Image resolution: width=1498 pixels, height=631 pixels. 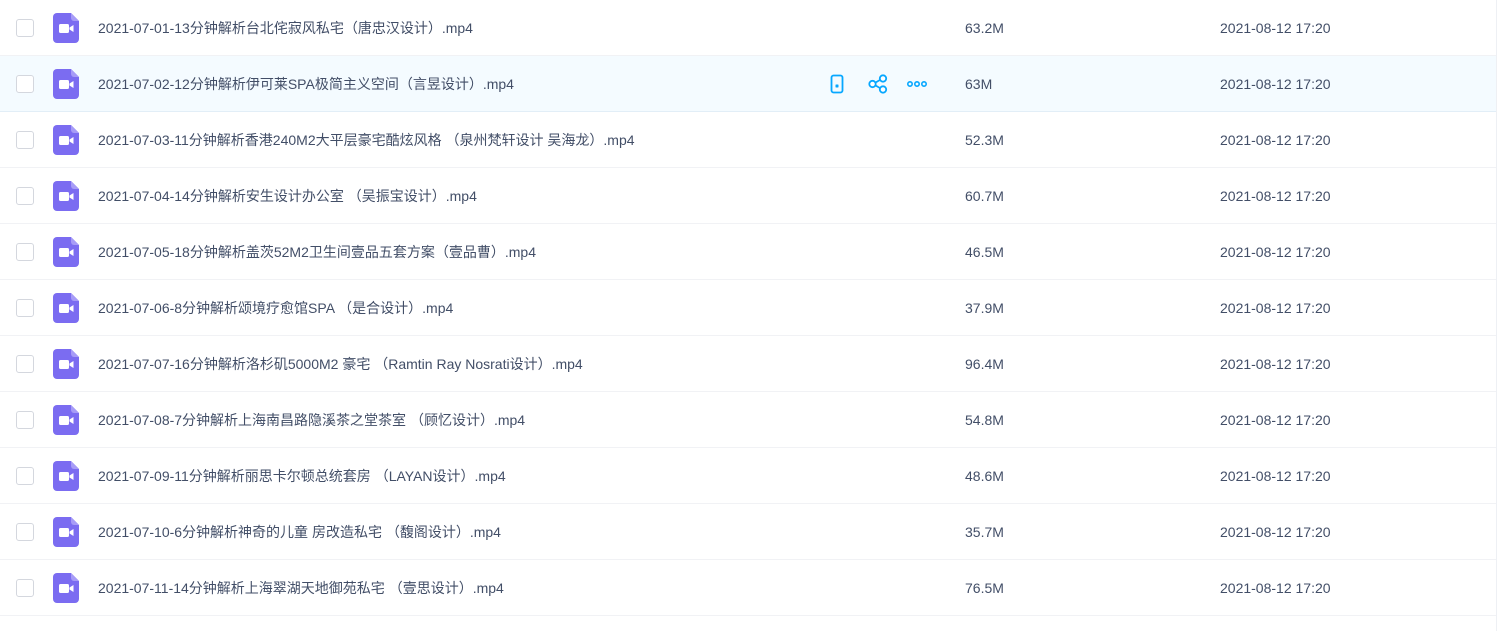 What do you see at coordinates (287, 196) in the screenshot?
I see `file-name: 2021-07-04-14分钟解析安生设计办公室 （吴振宝设计）.mp4` at bounding box center [287, 196].